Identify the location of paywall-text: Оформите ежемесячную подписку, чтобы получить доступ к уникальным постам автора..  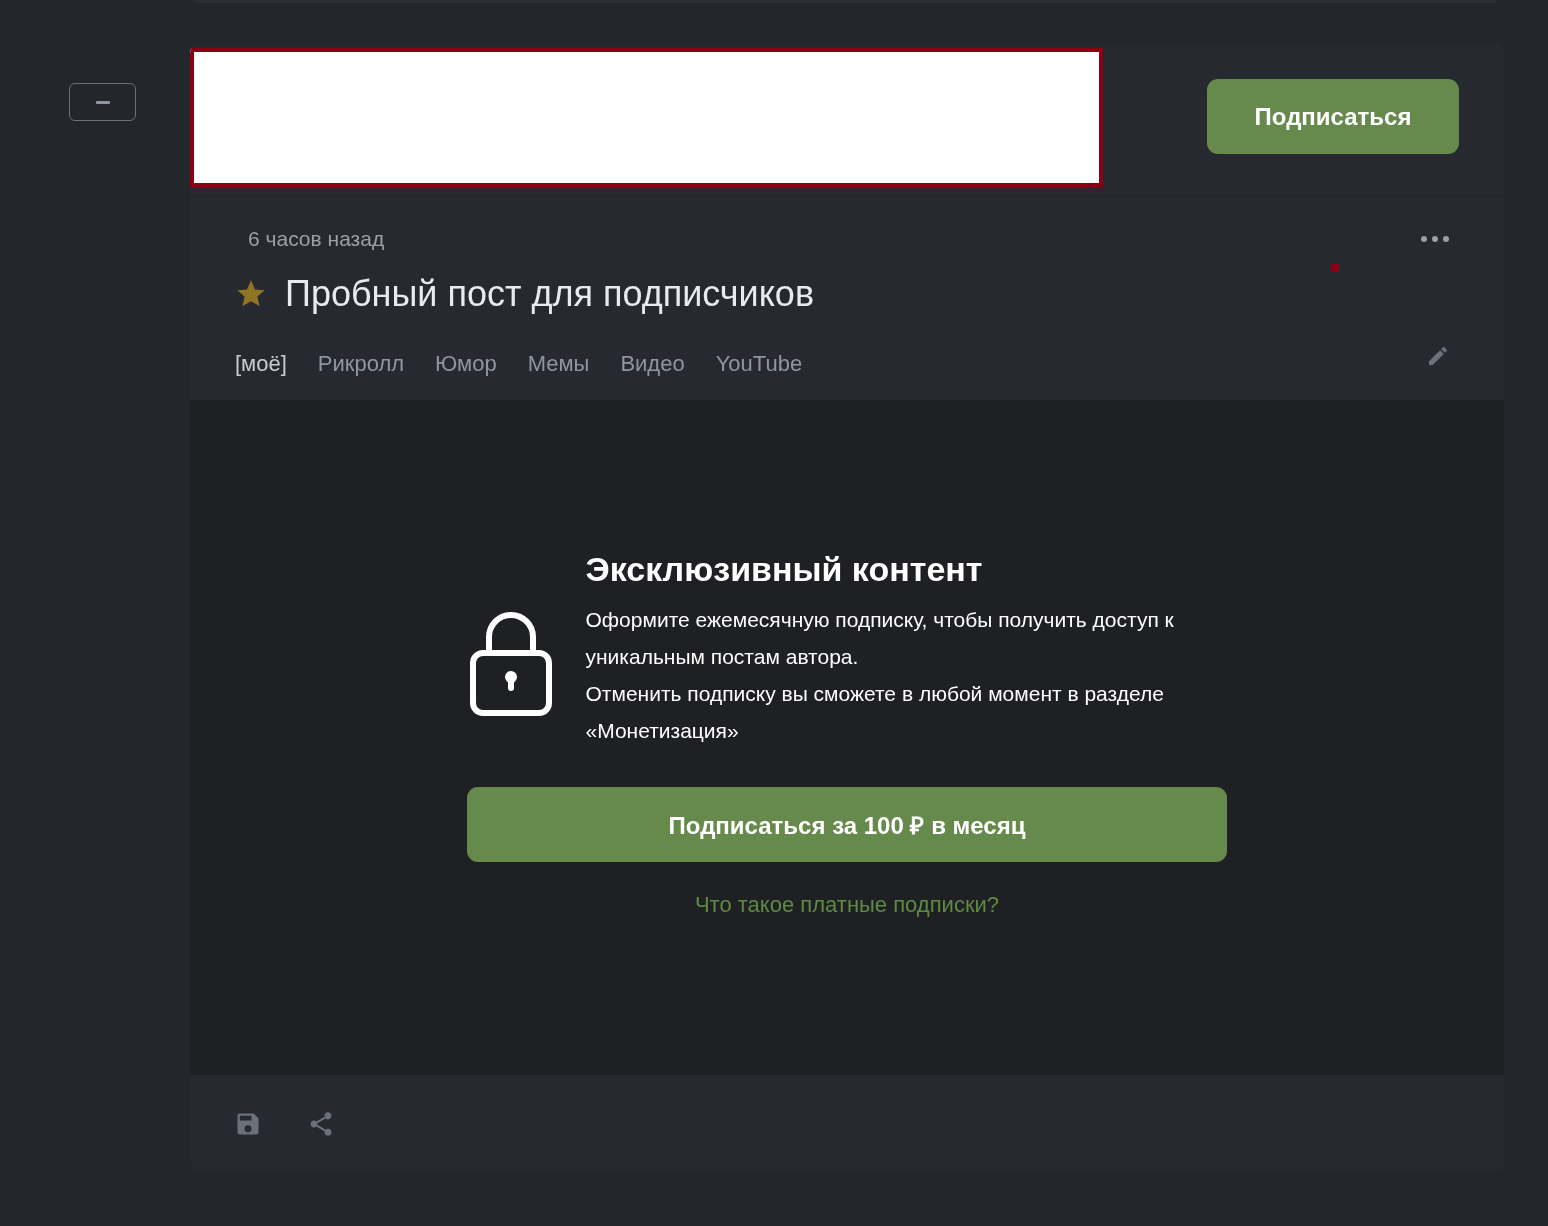
(880, 638).